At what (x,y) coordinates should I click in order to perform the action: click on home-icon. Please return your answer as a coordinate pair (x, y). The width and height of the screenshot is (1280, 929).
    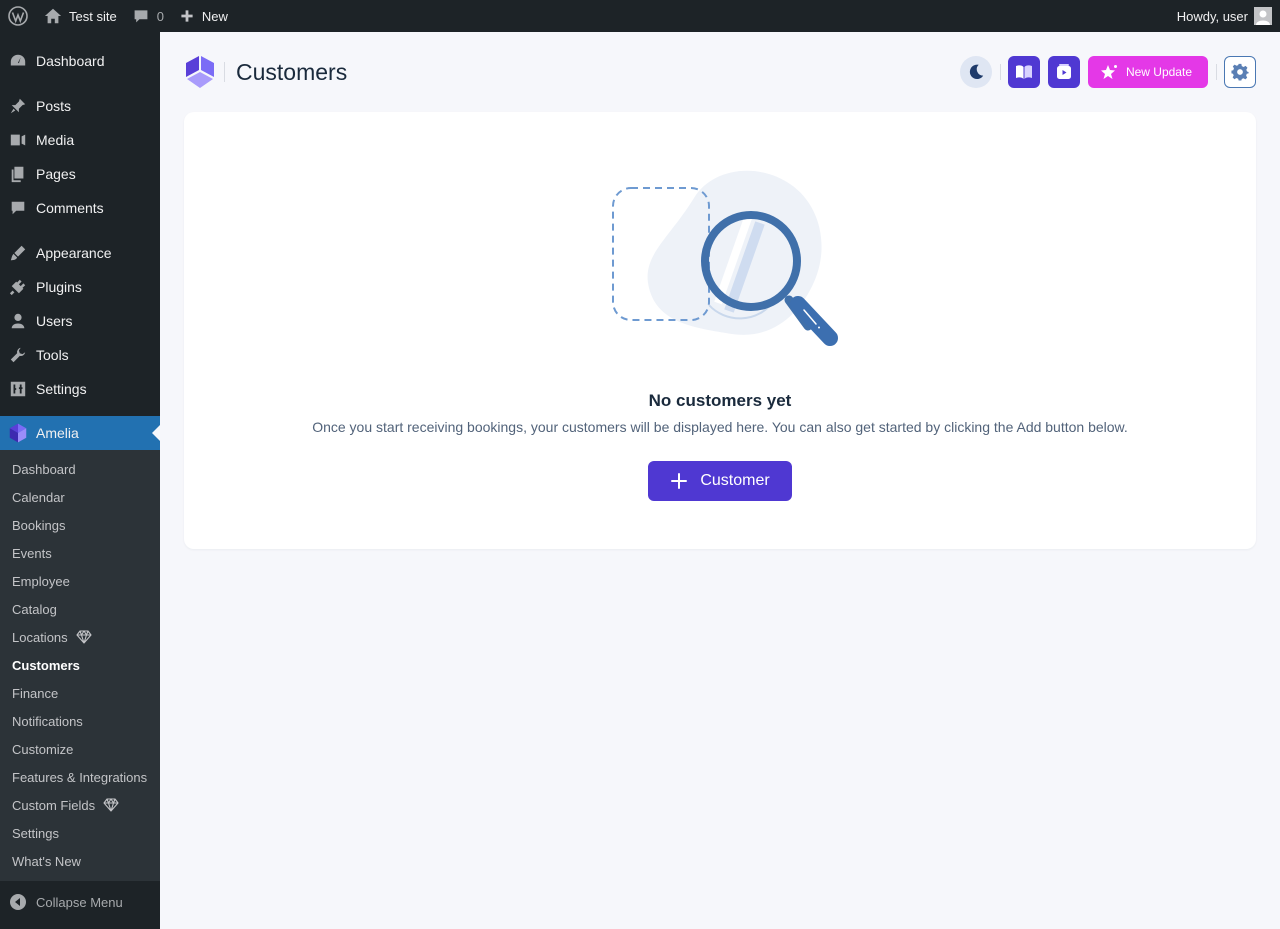
    Looking at the image, I should click on (53, 16).